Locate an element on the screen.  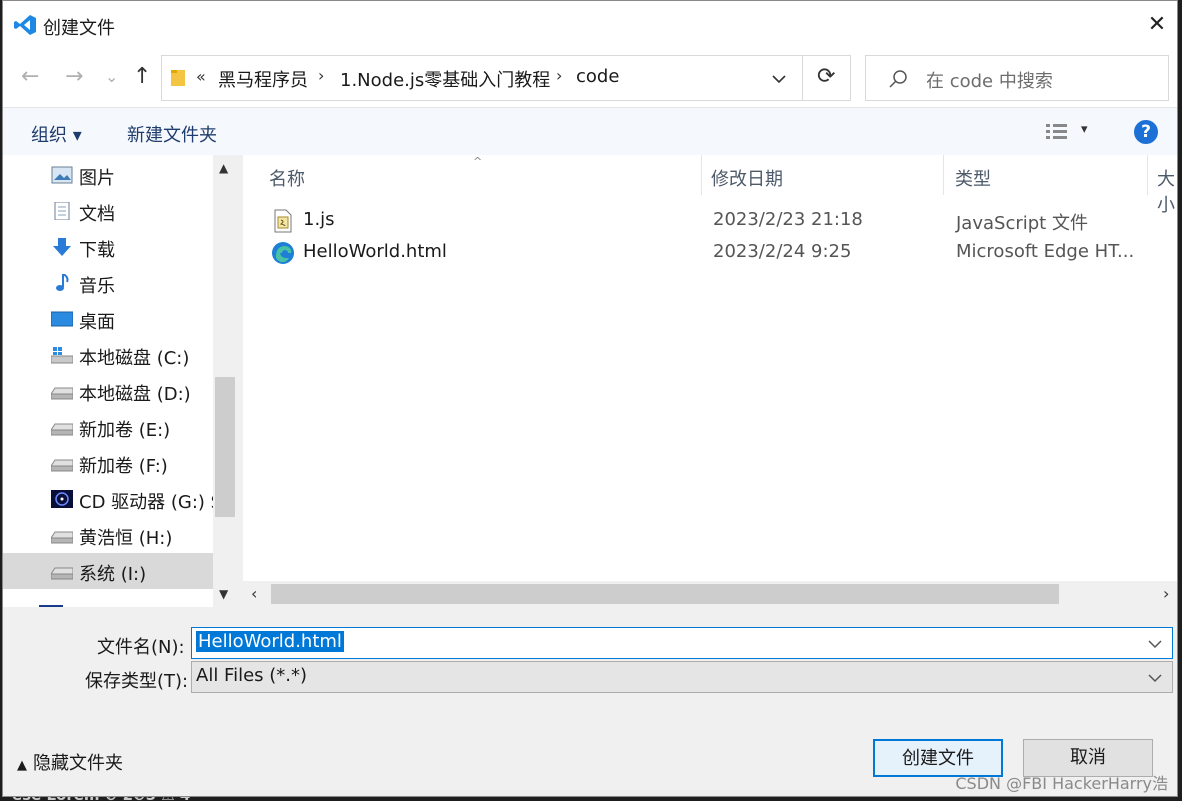
search-icon is located at coordinates (898, 79).